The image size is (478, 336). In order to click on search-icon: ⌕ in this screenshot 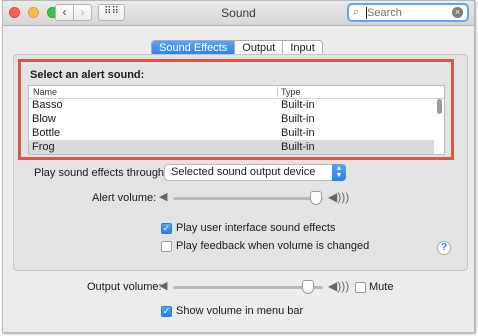, I will do `click(356, 12)`.